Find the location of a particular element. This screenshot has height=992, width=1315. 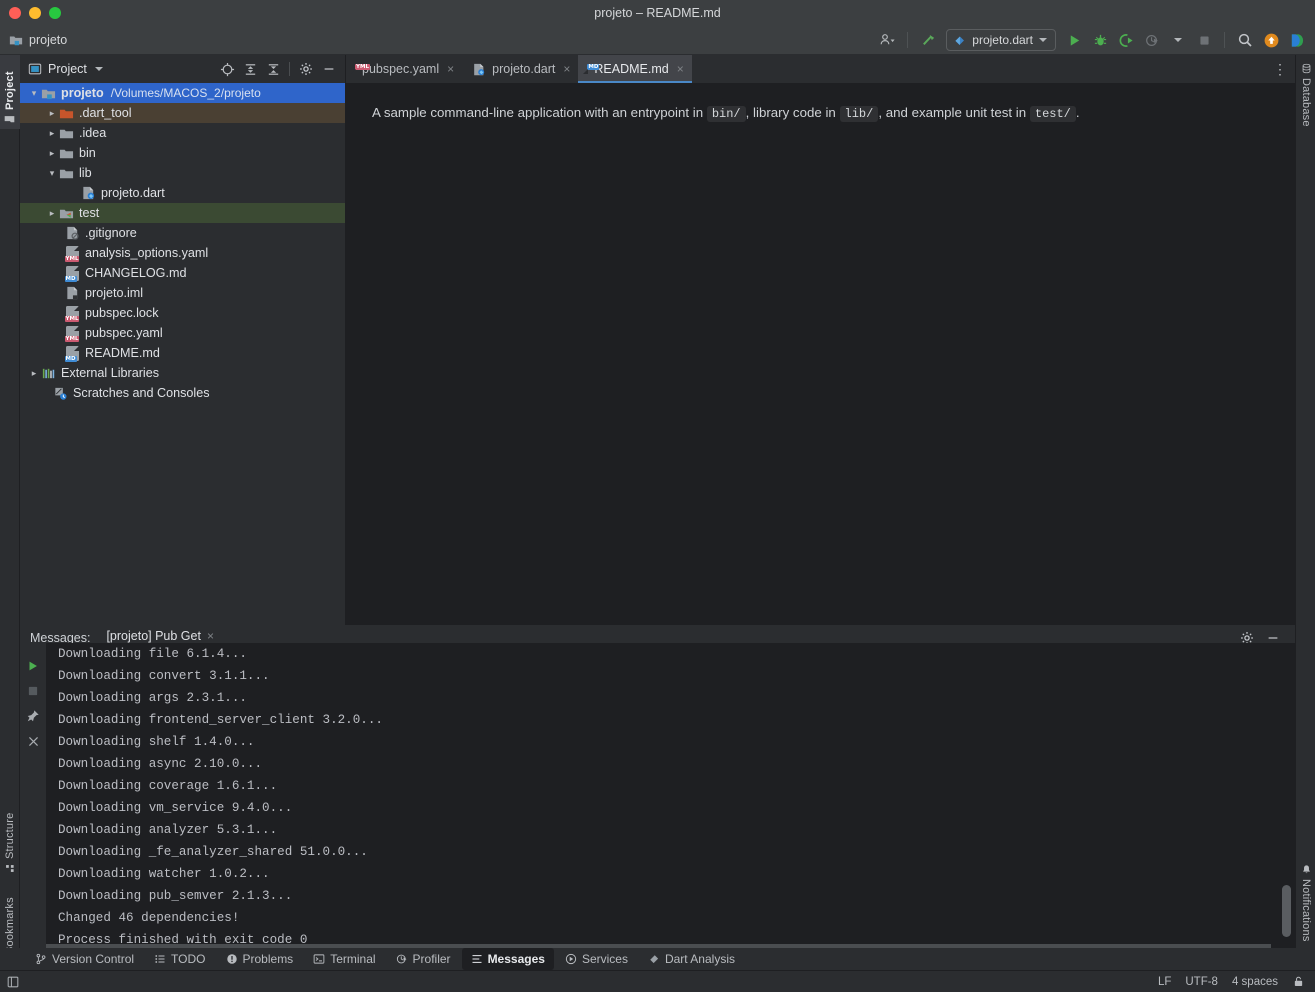

tab-readme-md: MD README.md × is located at coordinates (635, 69).